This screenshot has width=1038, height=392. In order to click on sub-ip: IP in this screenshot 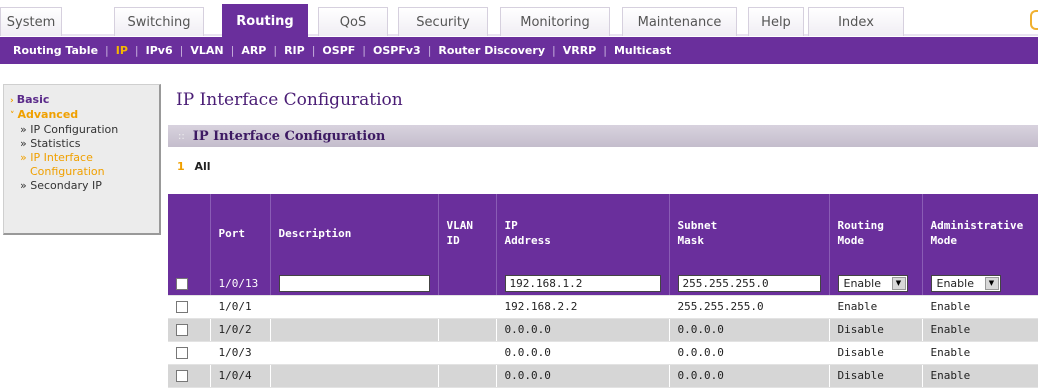, I will do `click(122, 50)`.